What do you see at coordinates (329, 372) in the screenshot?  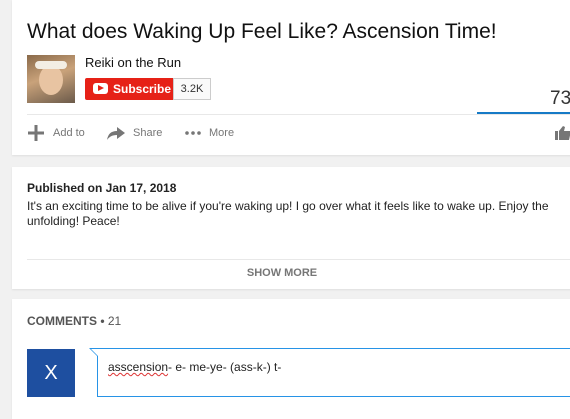 I see `comment-input: asscension- e- me-ye- (ass-k-) t-` at bounding box center [329, 372].